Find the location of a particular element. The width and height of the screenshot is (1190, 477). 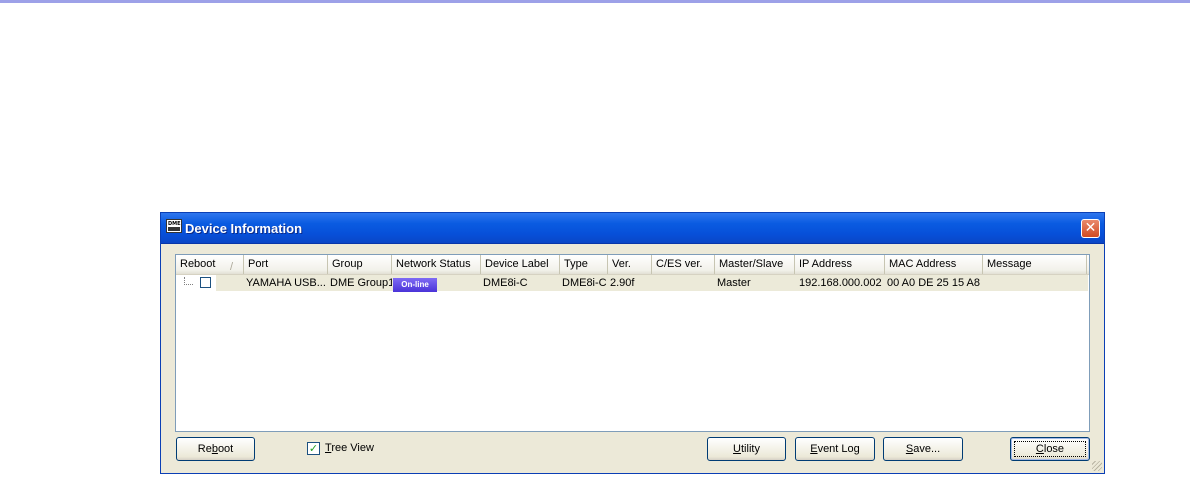

title-bar: DME Device Information ✕ is located at coordinates (632, 228).